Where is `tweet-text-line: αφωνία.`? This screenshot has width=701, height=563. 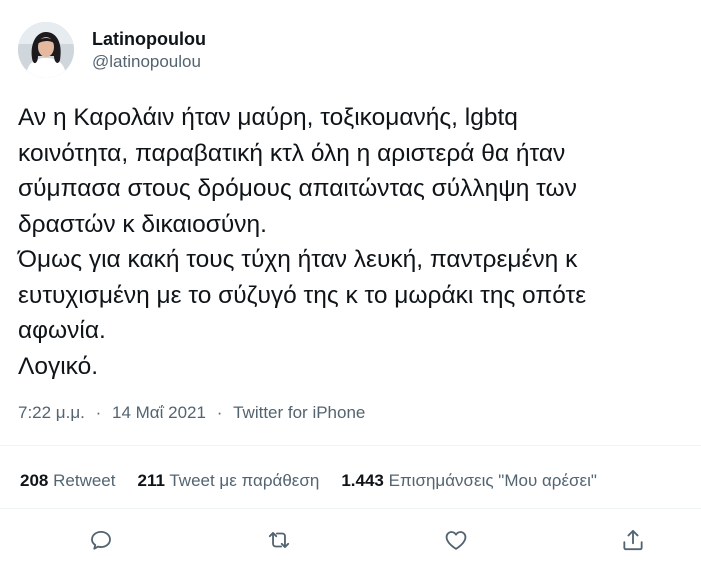
tweet-text-line: αφωνία. is located at coordinates (62, 330).